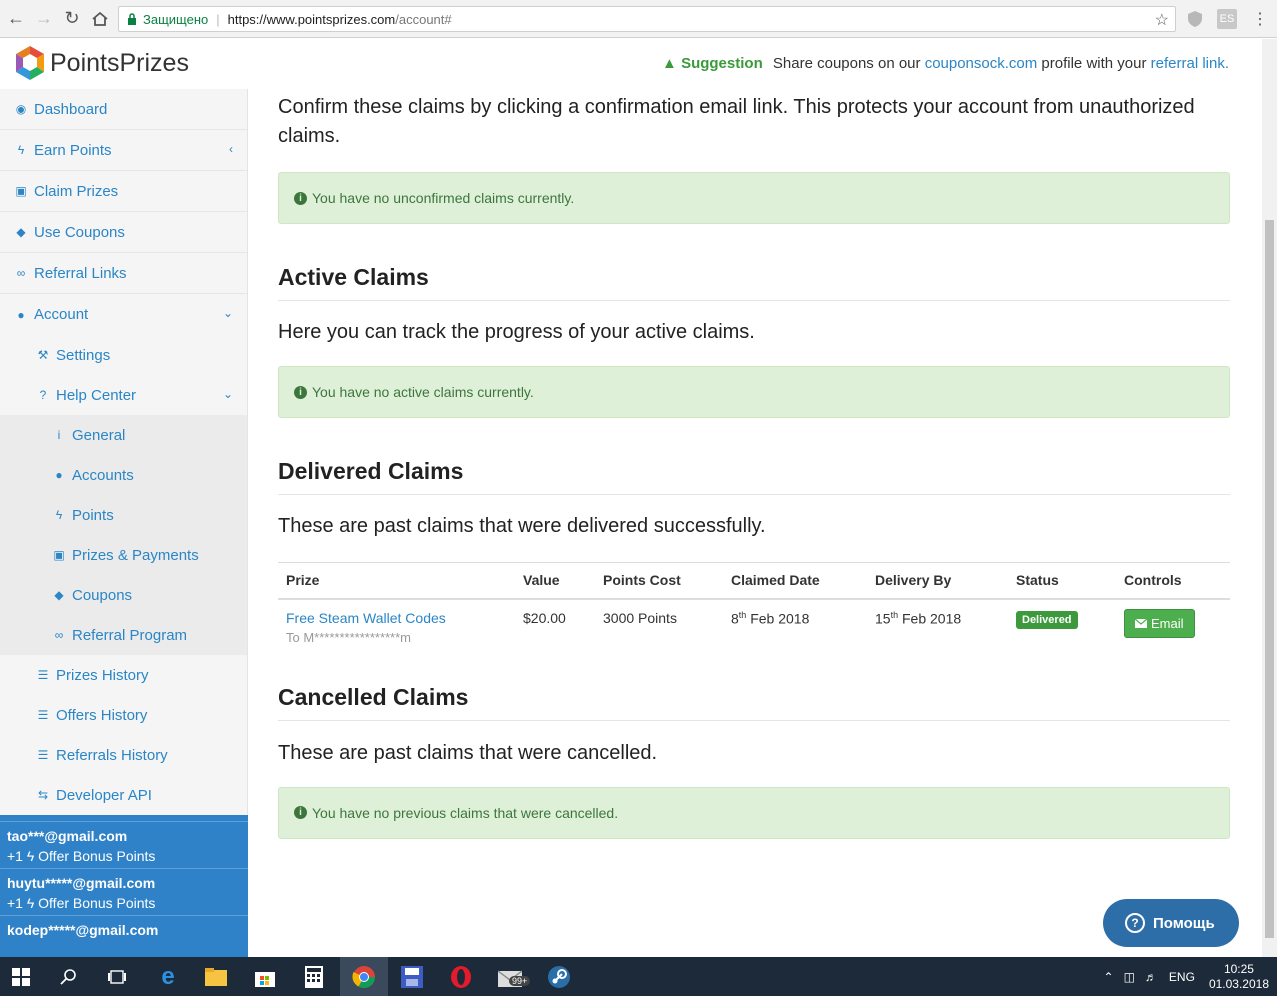 This screenshot has height=996, width=1277. Describe the element at coordinates (364, 977) in the screenshot. I see `chrome-icon` at that location.